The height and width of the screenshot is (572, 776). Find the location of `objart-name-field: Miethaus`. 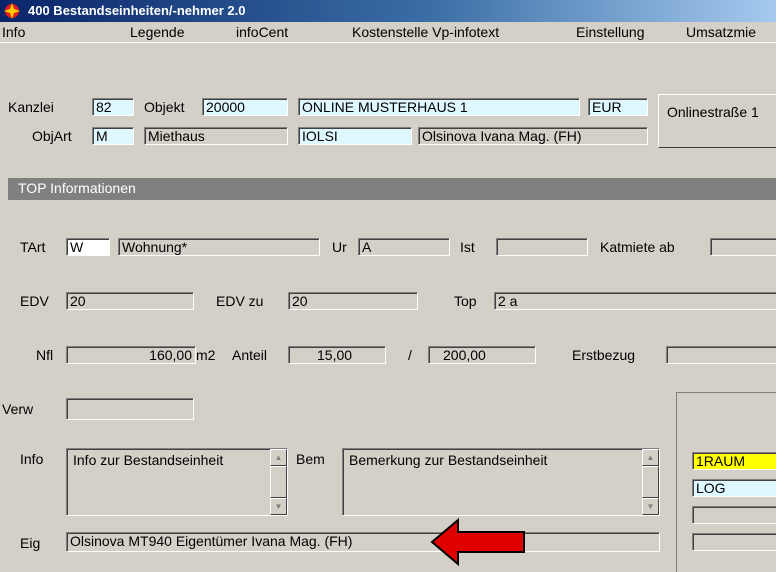

objart-name-field: Miethaus is located at coordinates (216, 136).